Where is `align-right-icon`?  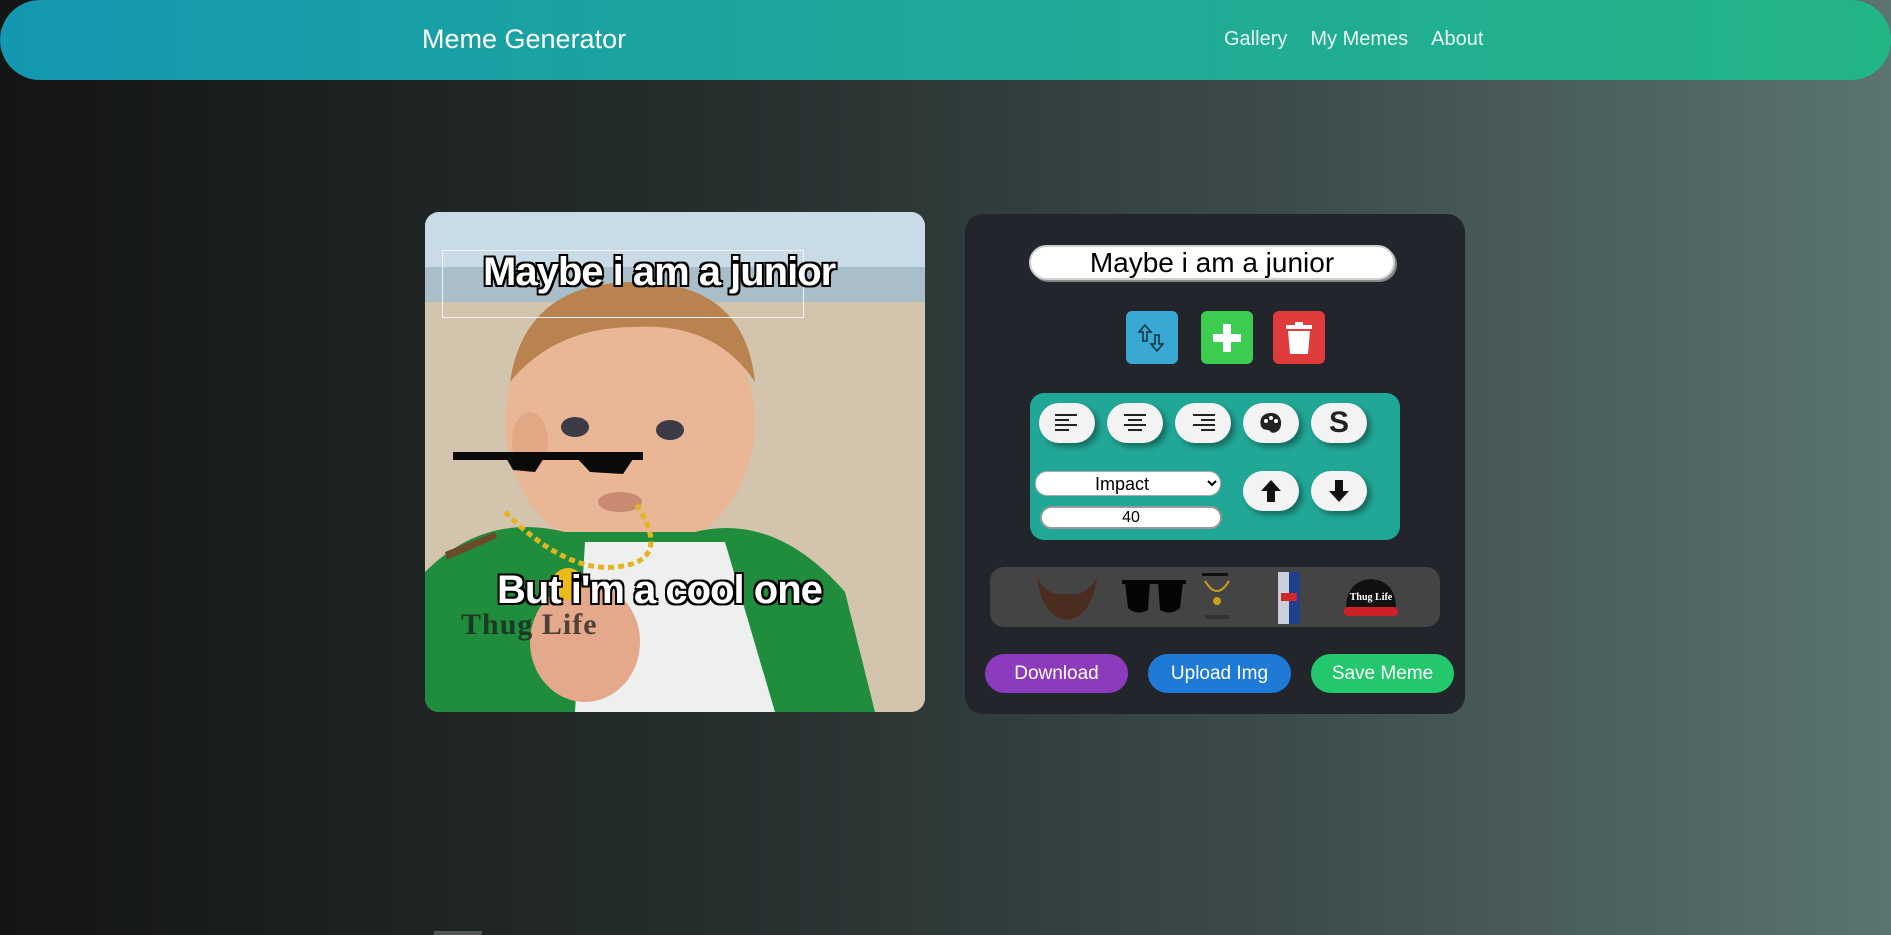
align-right-icon is located at coordinates (1204, 422).